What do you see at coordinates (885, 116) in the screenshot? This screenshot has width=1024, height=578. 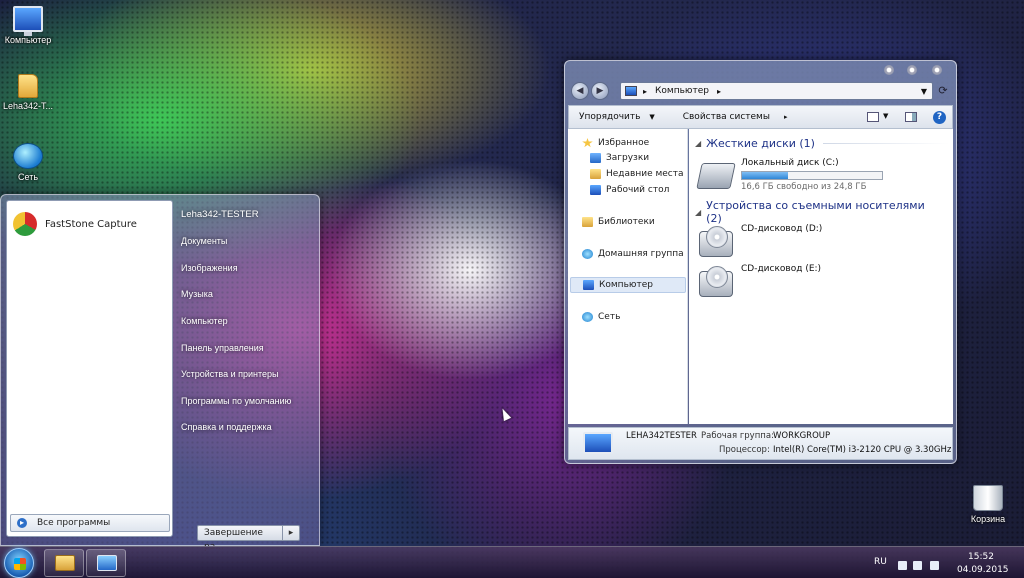 I see `view-dropdown-icon: ▼` at bounding box center [885, 116].